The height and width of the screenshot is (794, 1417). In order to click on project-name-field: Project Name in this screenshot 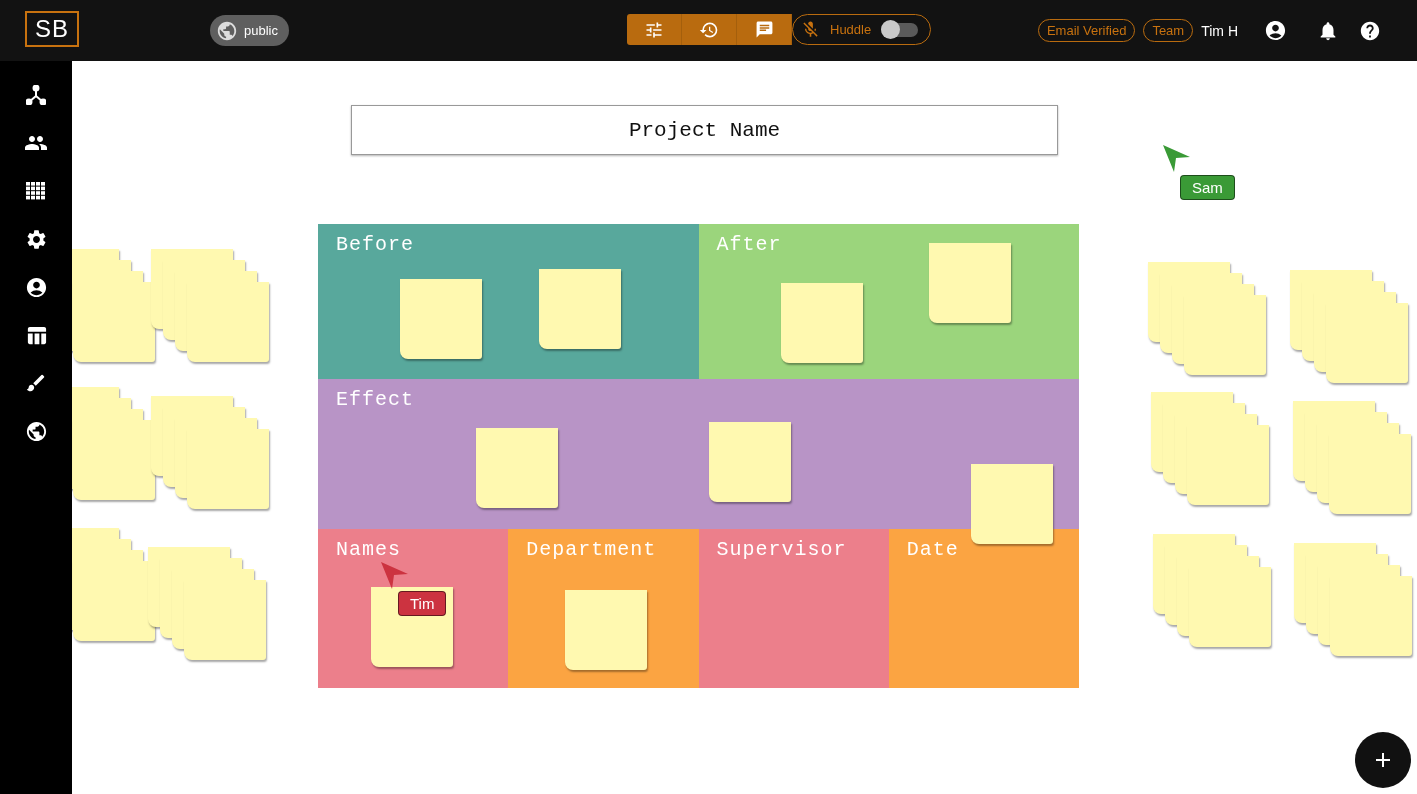, I will do `click(704, 130)`.